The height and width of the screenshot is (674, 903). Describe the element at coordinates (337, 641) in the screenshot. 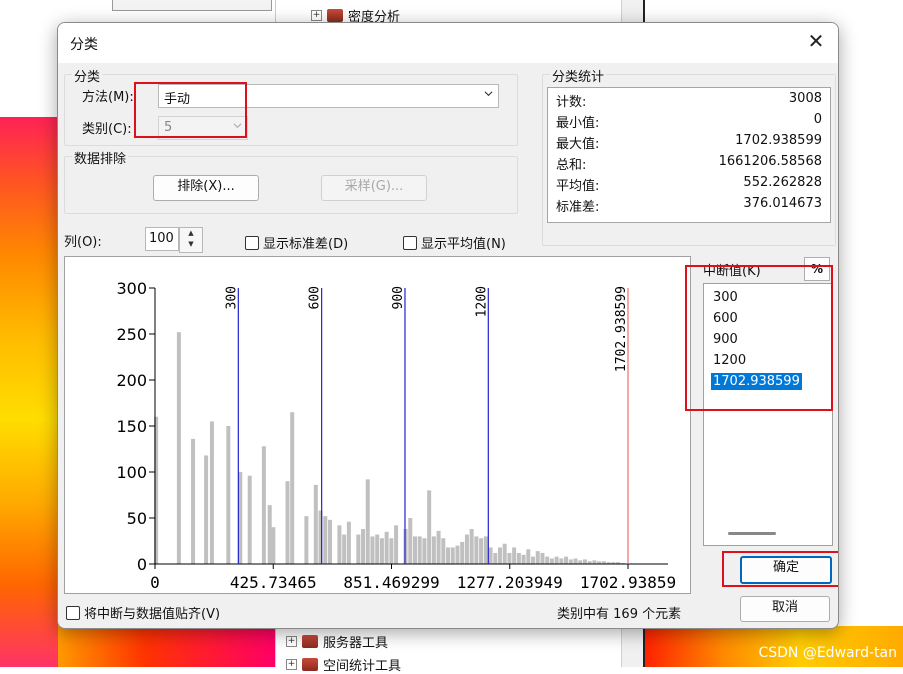

I see `tree-item-server: + 服务器工具` at that location.